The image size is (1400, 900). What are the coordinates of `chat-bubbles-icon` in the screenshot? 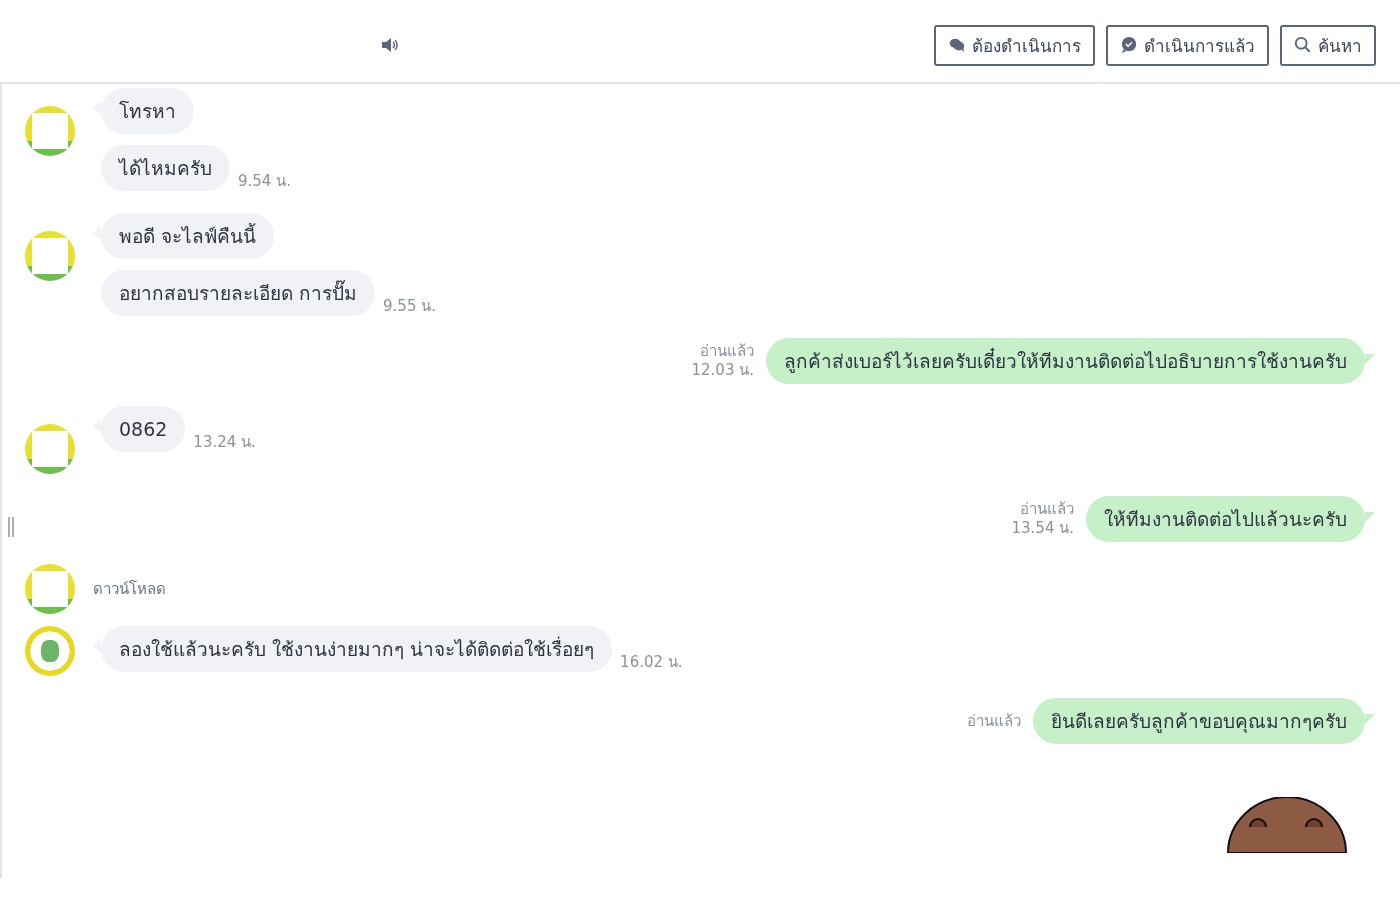 It's located at (957, 45).